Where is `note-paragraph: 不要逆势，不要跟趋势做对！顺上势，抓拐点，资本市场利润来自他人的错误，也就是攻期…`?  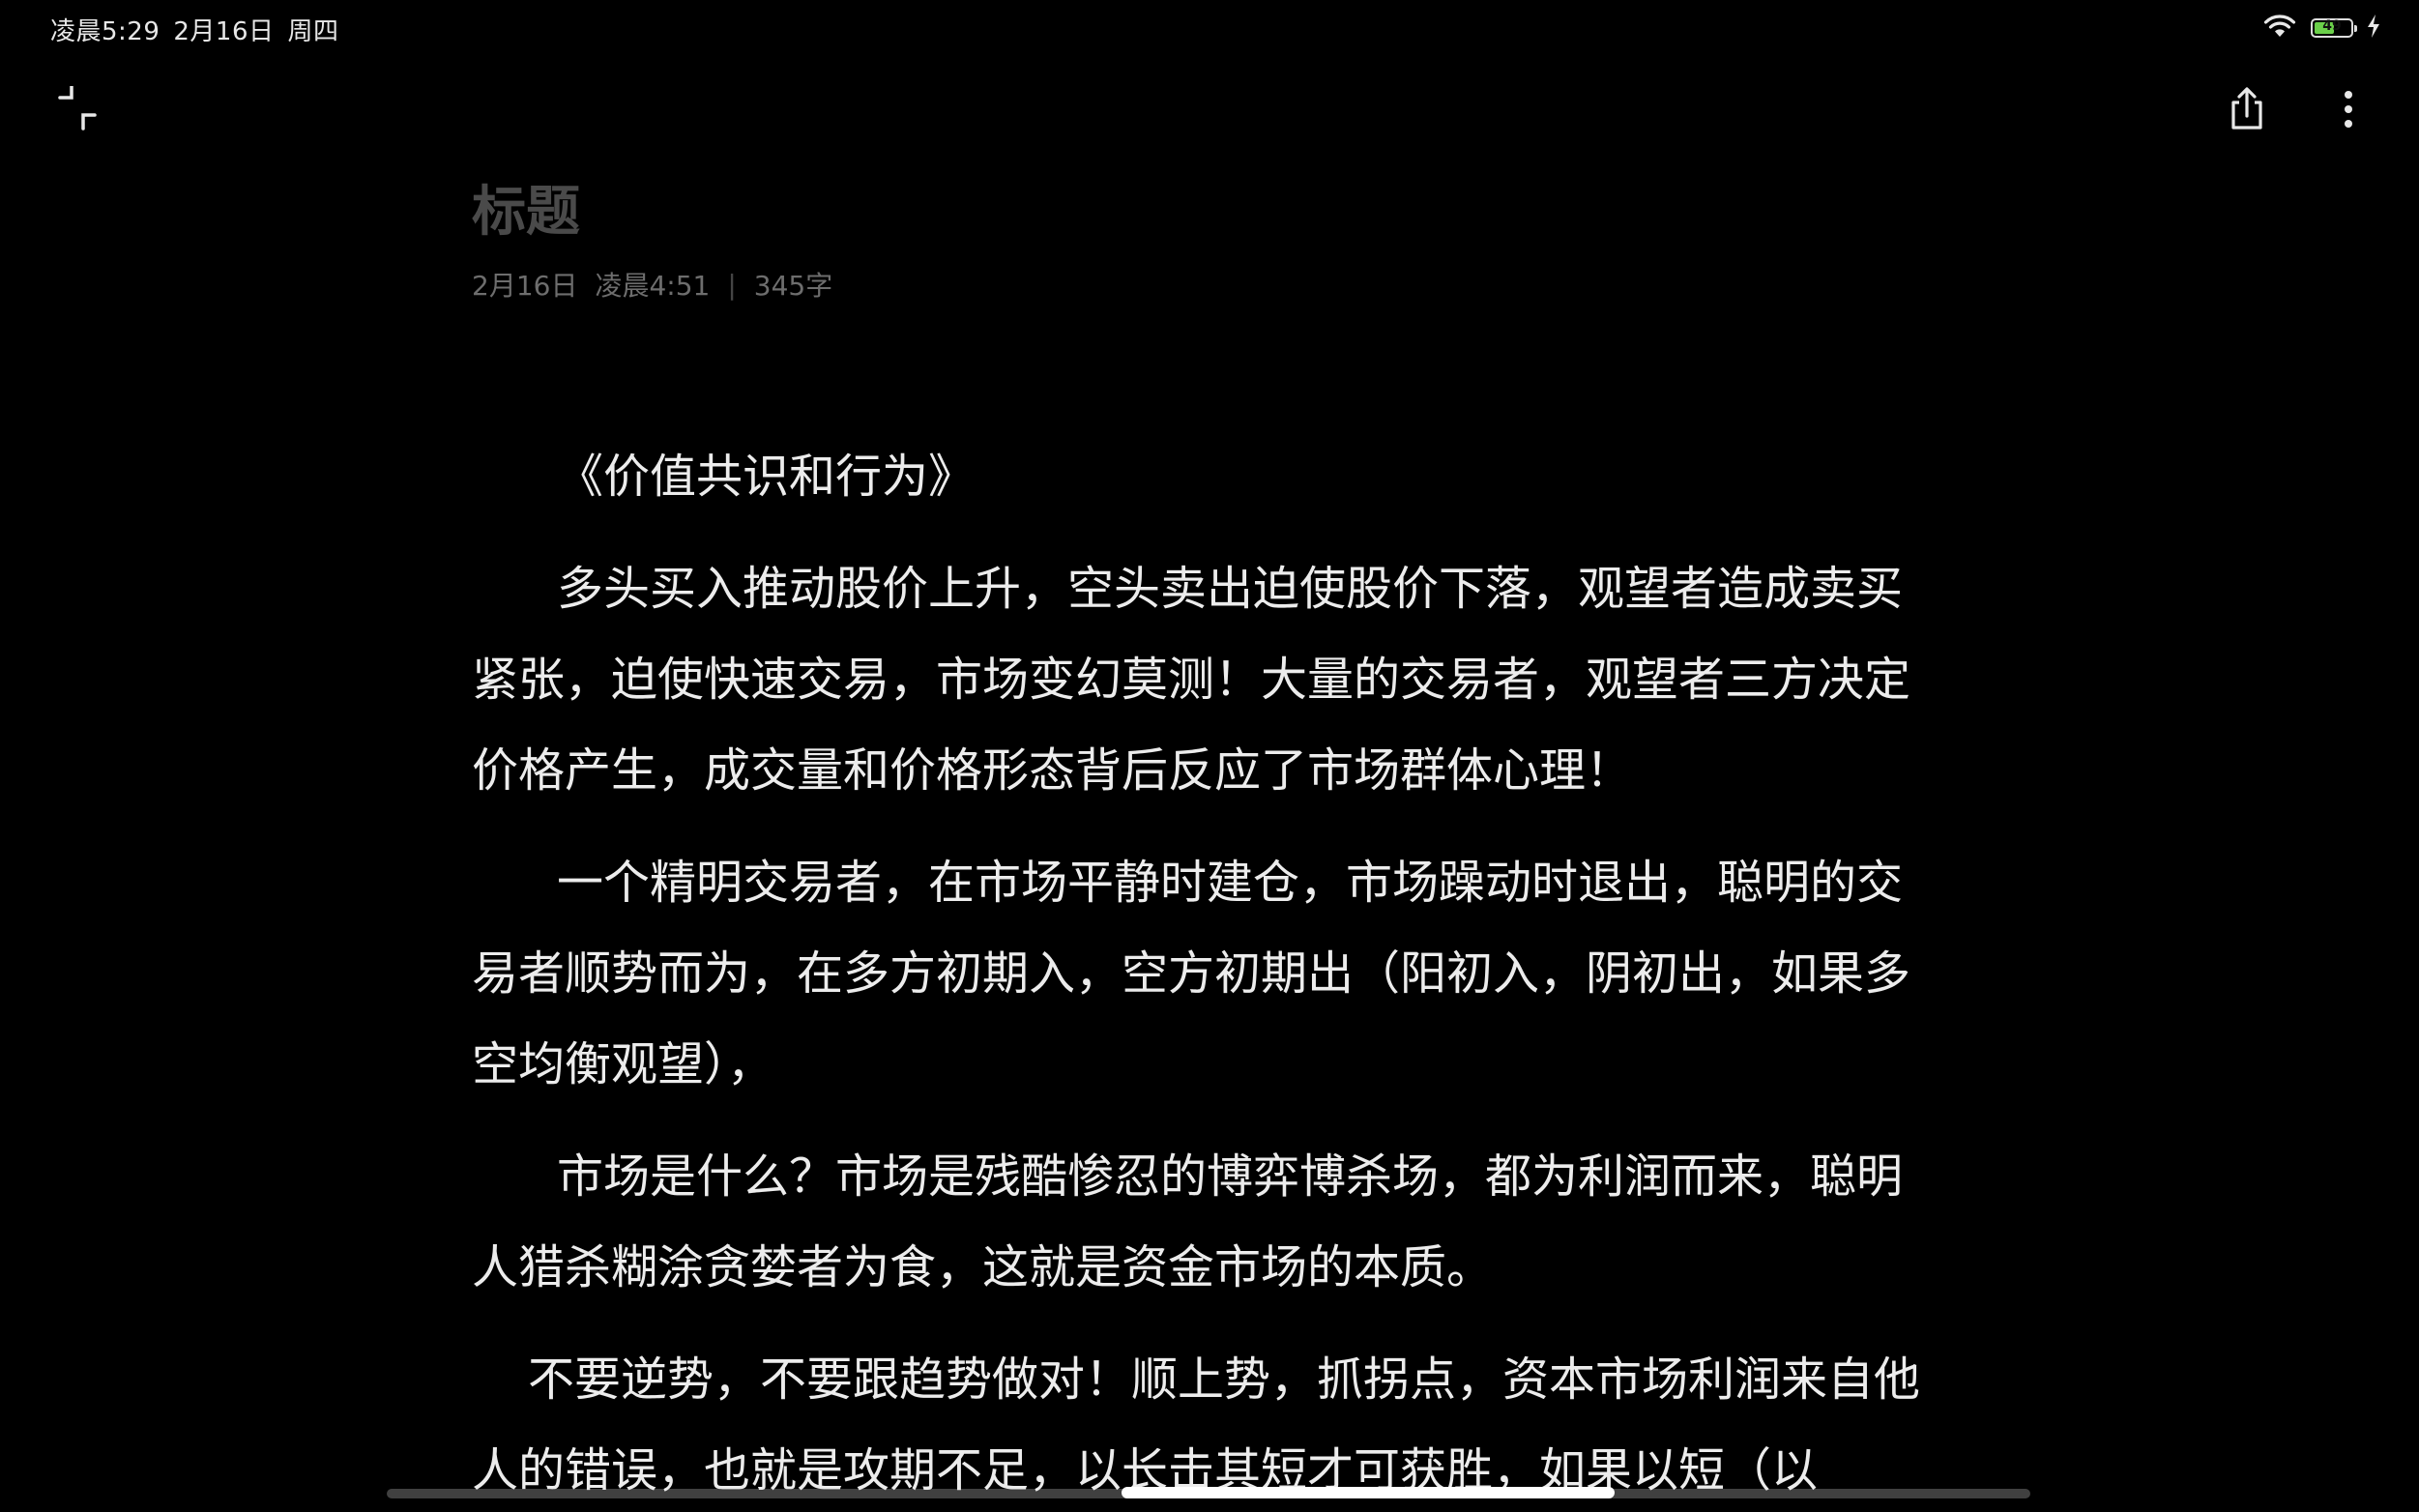
note-paragraph: 不要逆势，不要跟趋势做对！顺上势，抓拐点，资本市场利润来自他人的错误，也就是攻期… is located at coordinates (1196, 1424).